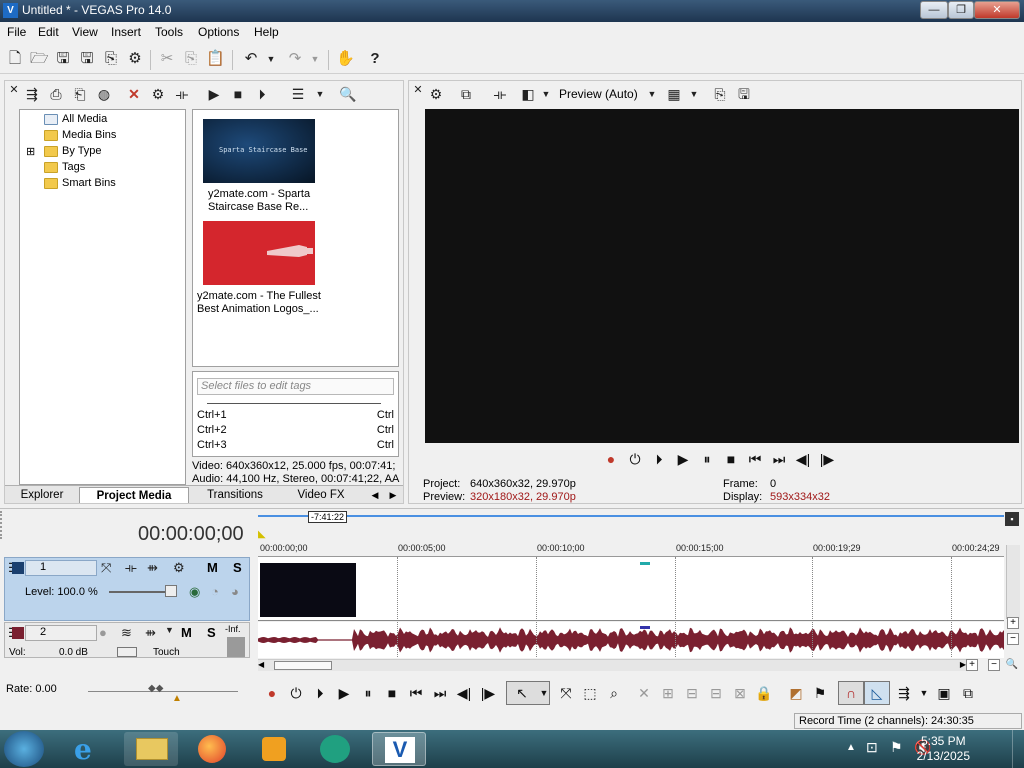 The width and height of the screenshot is (1024, 768). I want to click on play-media-icon: ▶, so click(214, 94).